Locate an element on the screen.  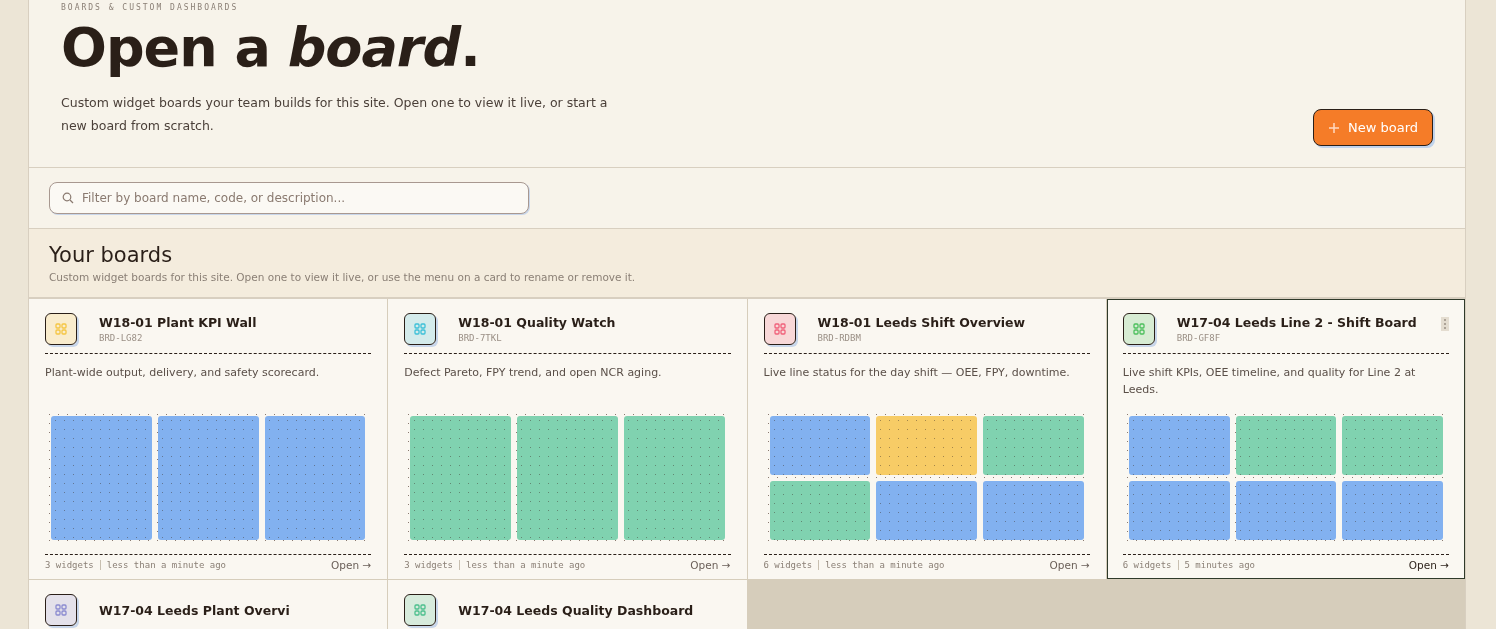
board-card: W18-01 Quality Watch BRD-7TKL Defect Pareto, FPY trend, and open NCR aging. 3 widgets less than a minute ago Open → is located at coordinates (567, 439).